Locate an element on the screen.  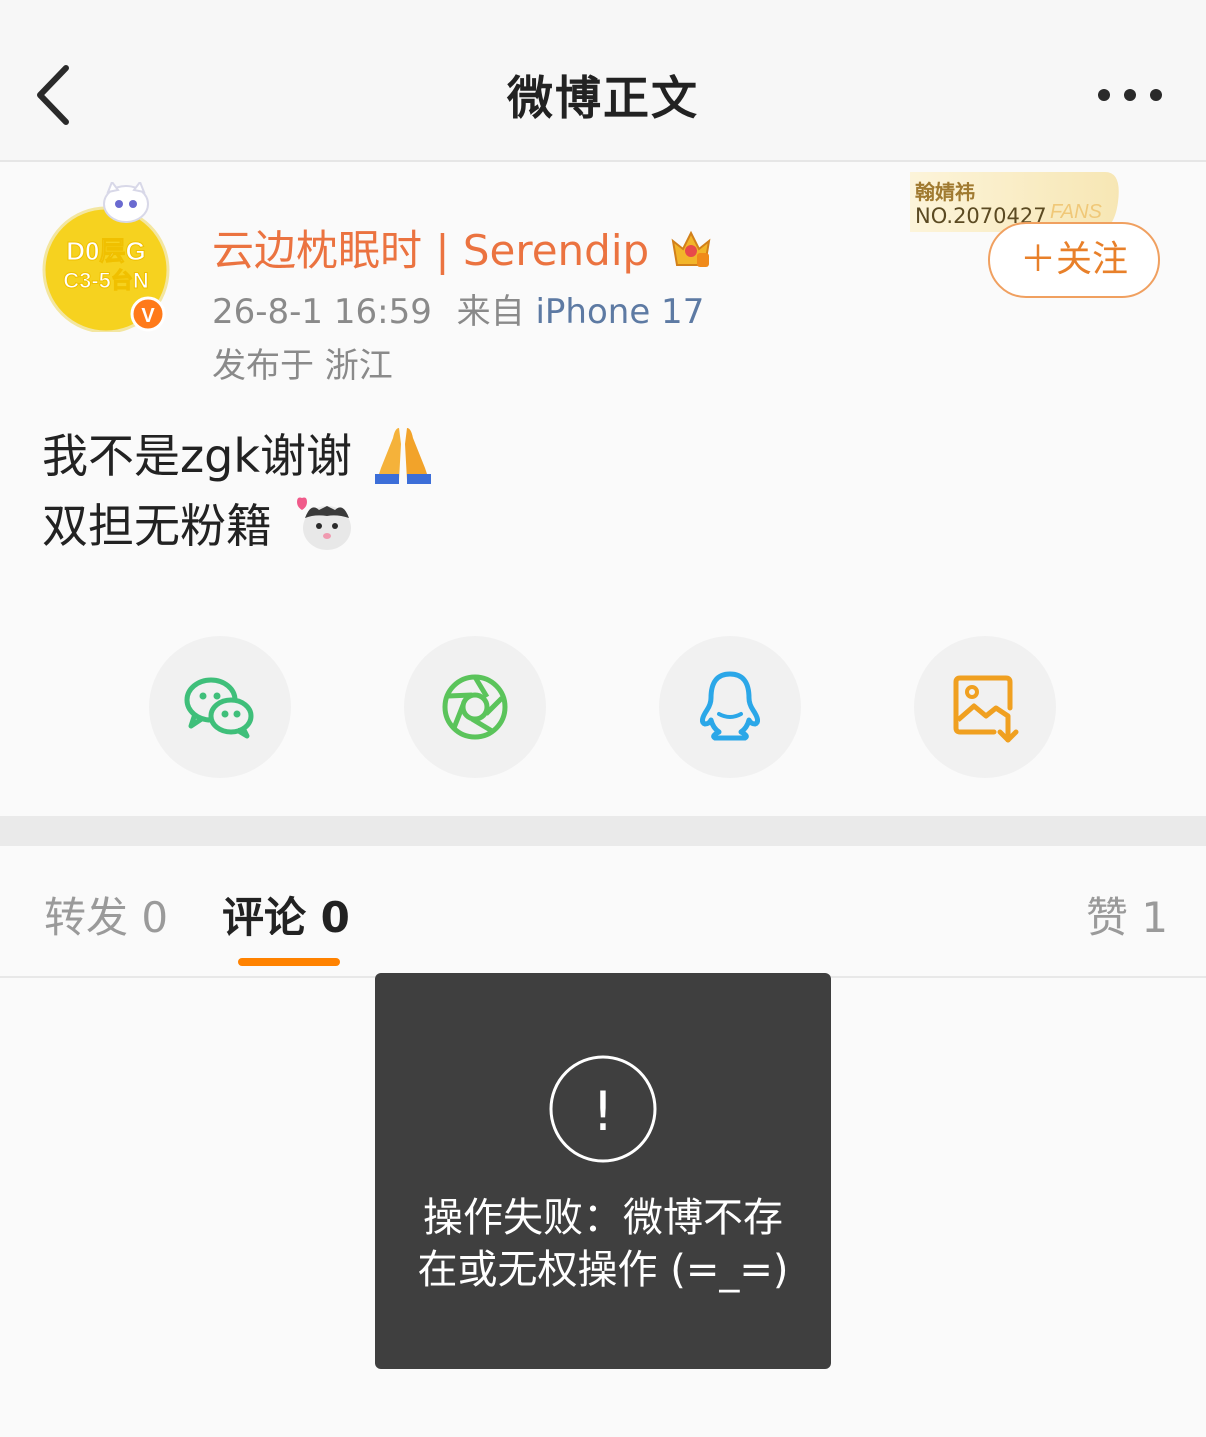
post-text-line2-text: 双担无粉籍 is located at coordinates (157, 526).